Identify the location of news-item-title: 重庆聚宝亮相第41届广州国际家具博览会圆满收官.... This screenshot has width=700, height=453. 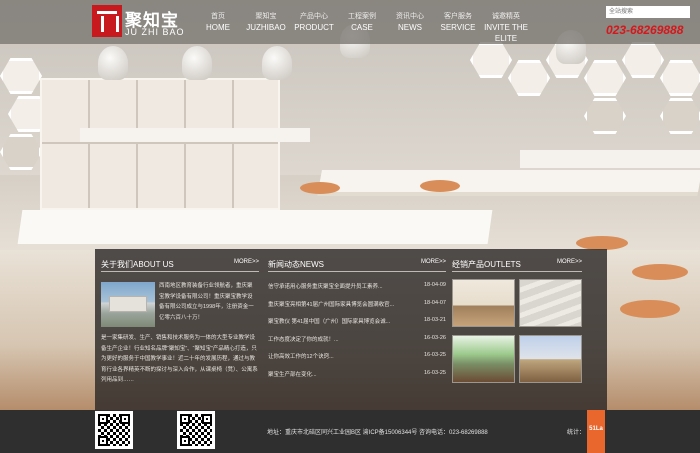
(331, 304).